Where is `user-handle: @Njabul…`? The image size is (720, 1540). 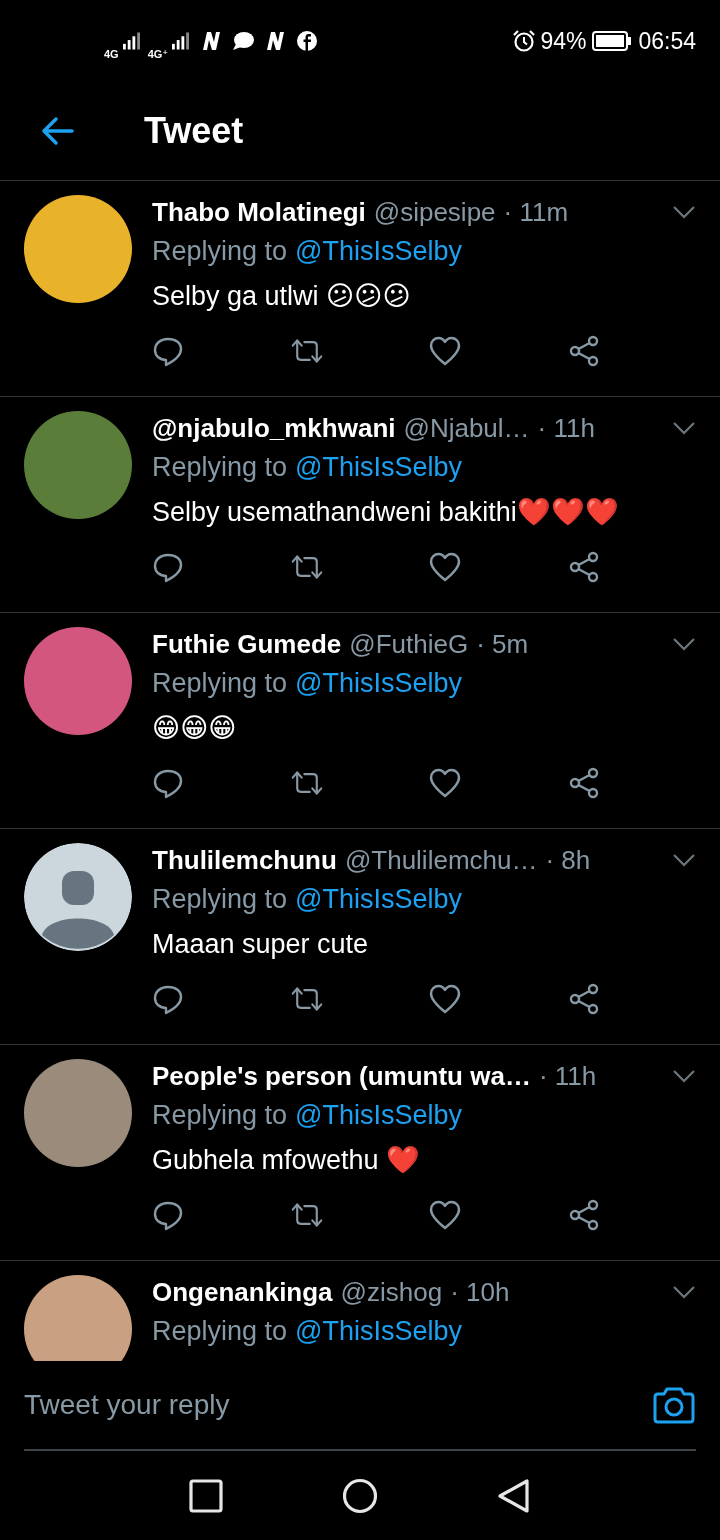 user-handle: @Njabul… is located at coordinates (466, 428).